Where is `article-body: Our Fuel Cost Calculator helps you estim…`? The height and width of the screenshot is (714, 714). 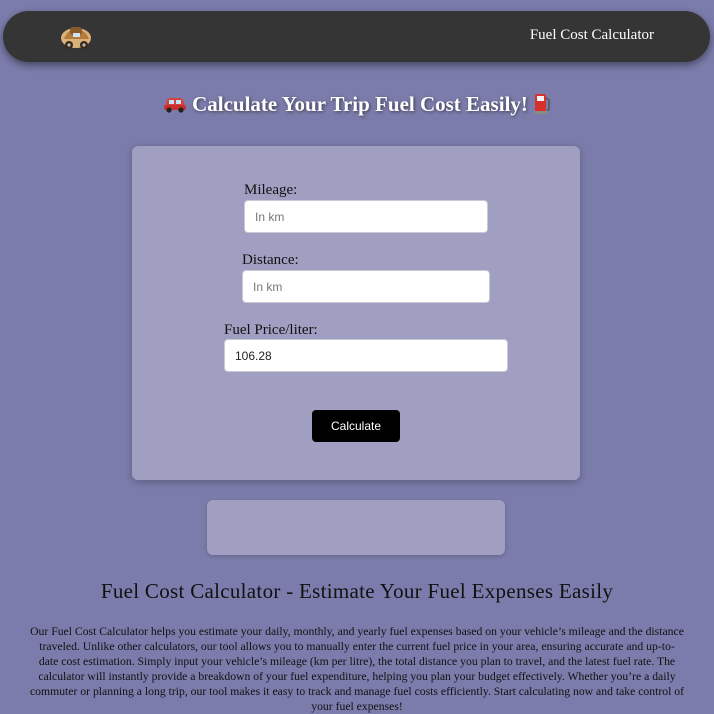 article-body: Our Fuel Cost Calculator helps you estim… is located at coordinates (357, 669).